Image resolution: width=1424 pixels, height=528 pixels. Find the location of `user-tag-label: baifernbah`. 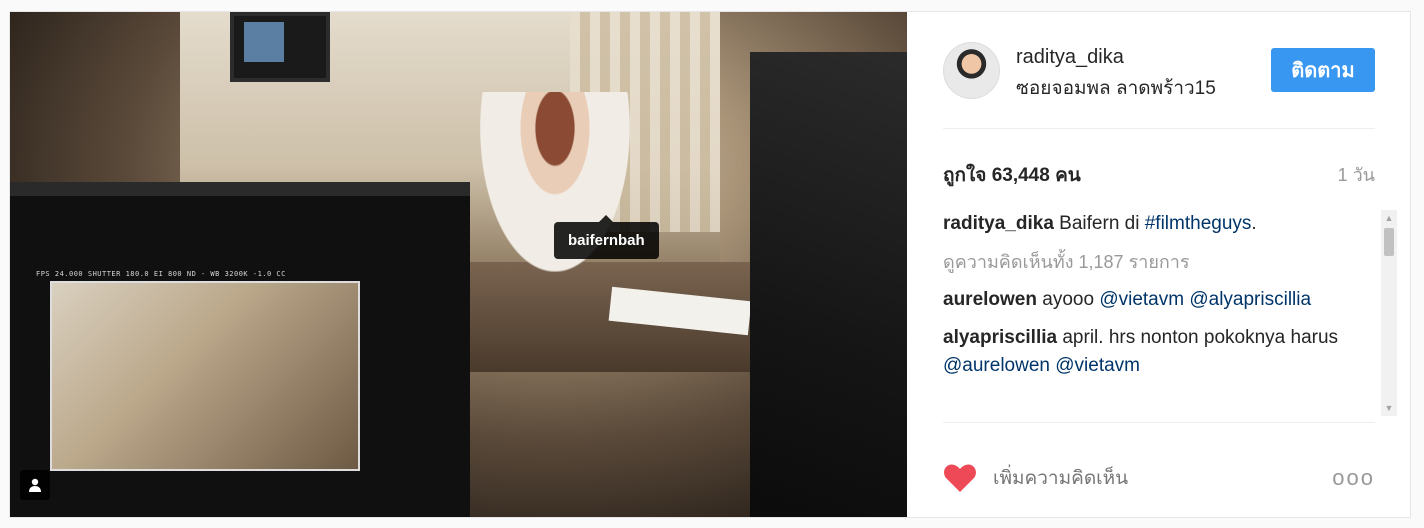

user-tag-label: baifernbah is located at coordinates (606, 237).